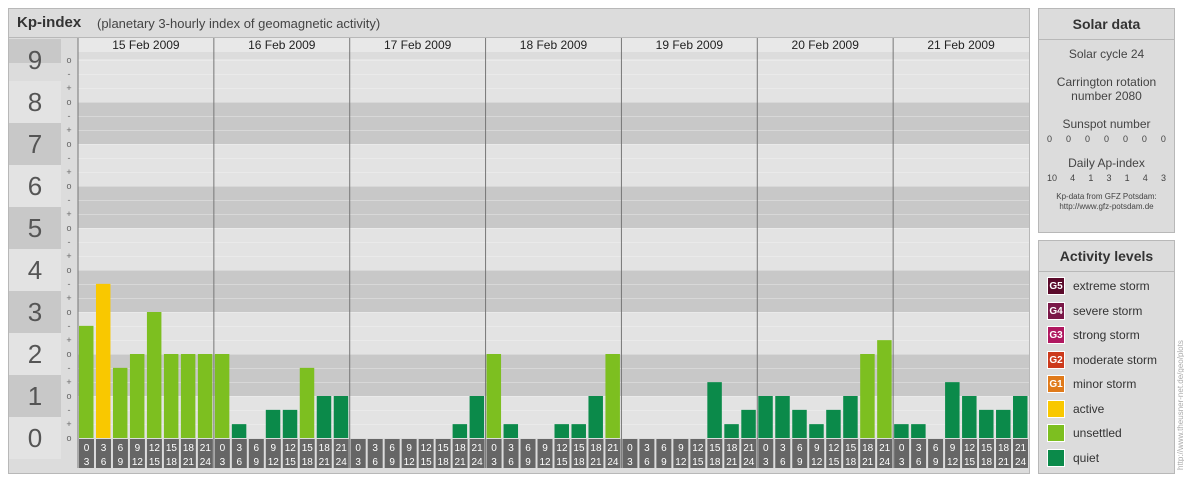  Describe the element at coordinates (1056, 457) in the screenshot. I see `activity-level-swatch` at that location.